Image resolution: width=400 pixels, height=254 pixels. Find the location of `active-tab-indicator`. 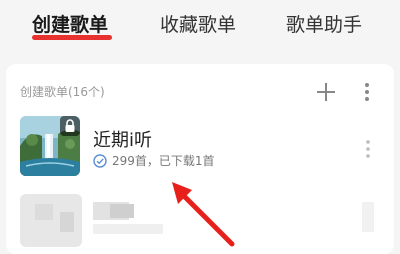

active-tab-indicator is located at coordinates (72, 37).